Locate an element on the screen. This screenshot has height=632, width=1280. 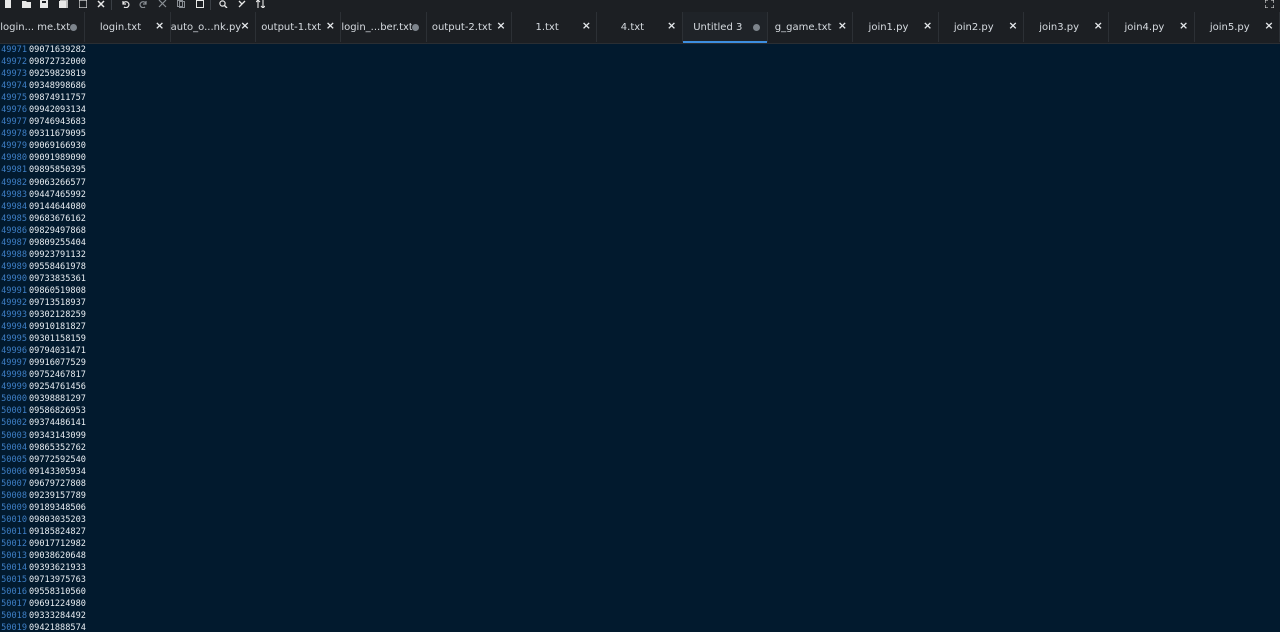
code-line: 09302128259 is located at coordinates (57, 315).